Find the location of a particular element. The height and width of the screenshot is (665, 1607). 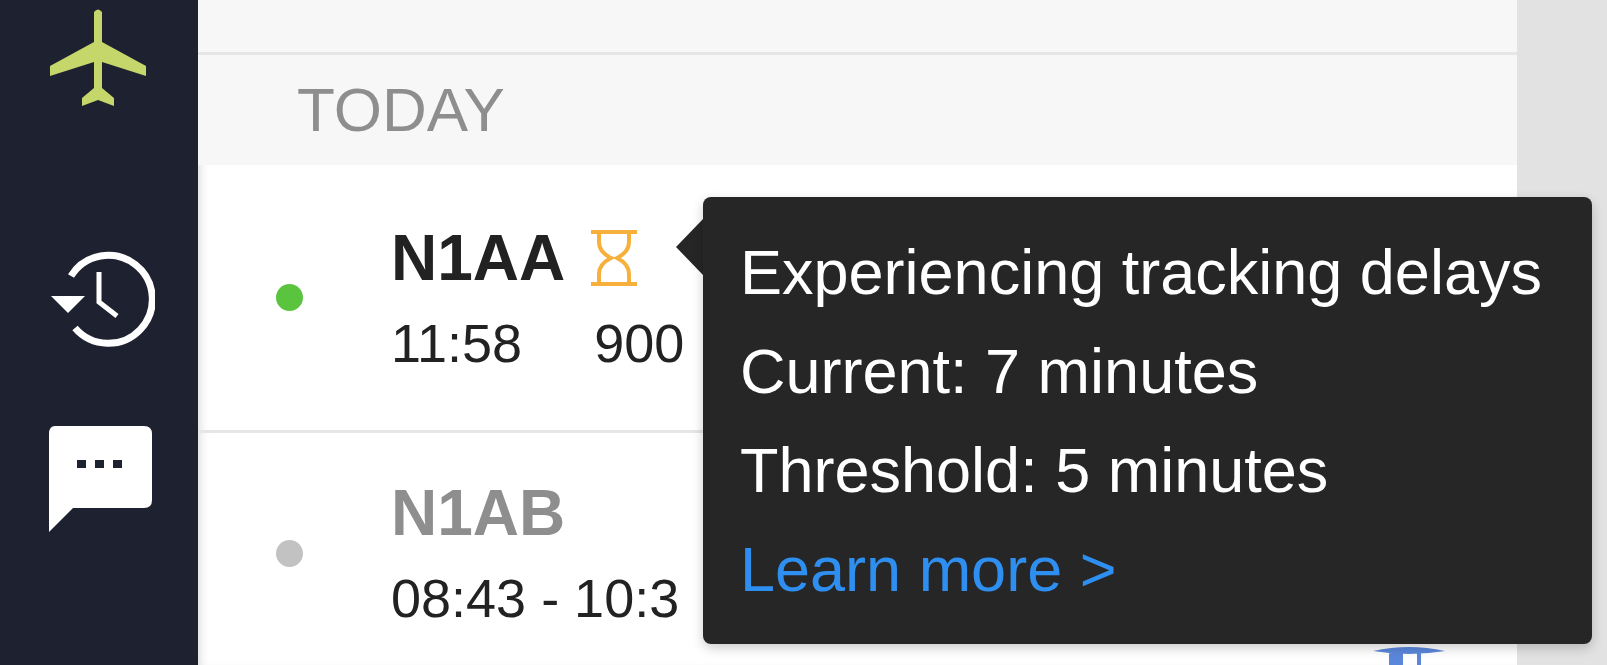

tail-number: N1AB is located at coordinates (478, 513).